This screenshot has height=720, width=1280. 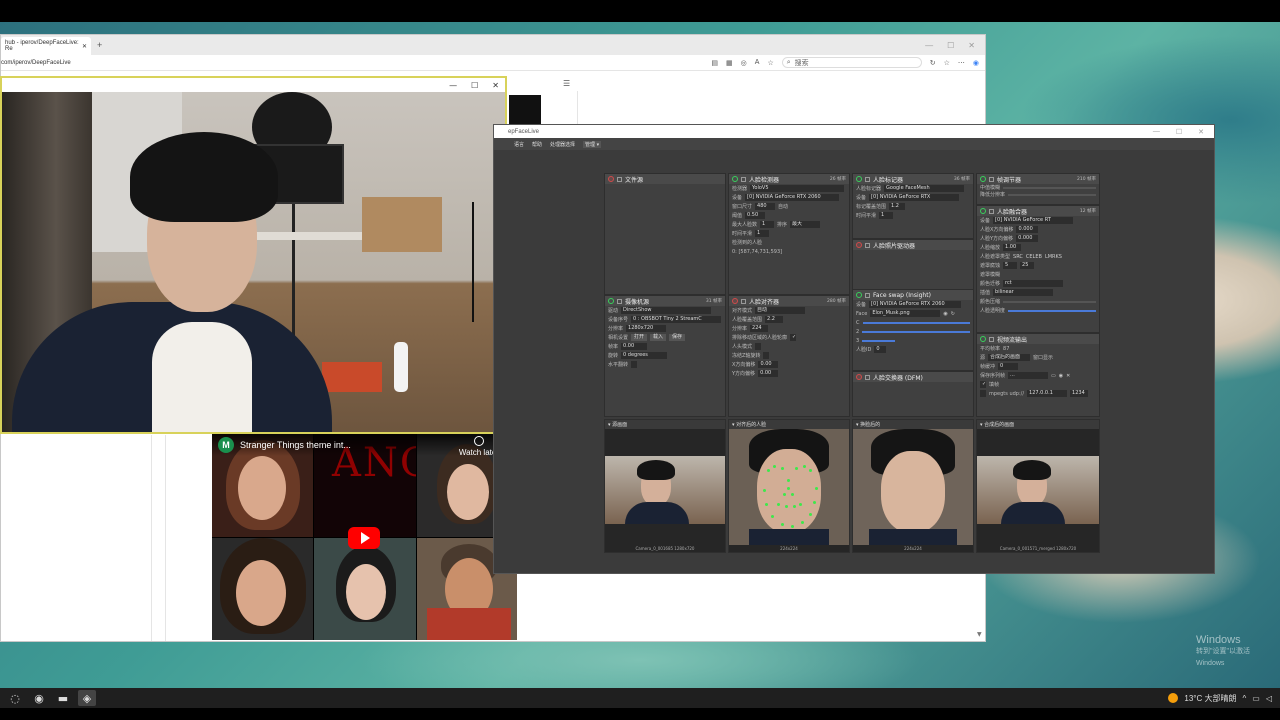 I want to click on window-display-label: 窗口显示, so click(x=1043, y=357).